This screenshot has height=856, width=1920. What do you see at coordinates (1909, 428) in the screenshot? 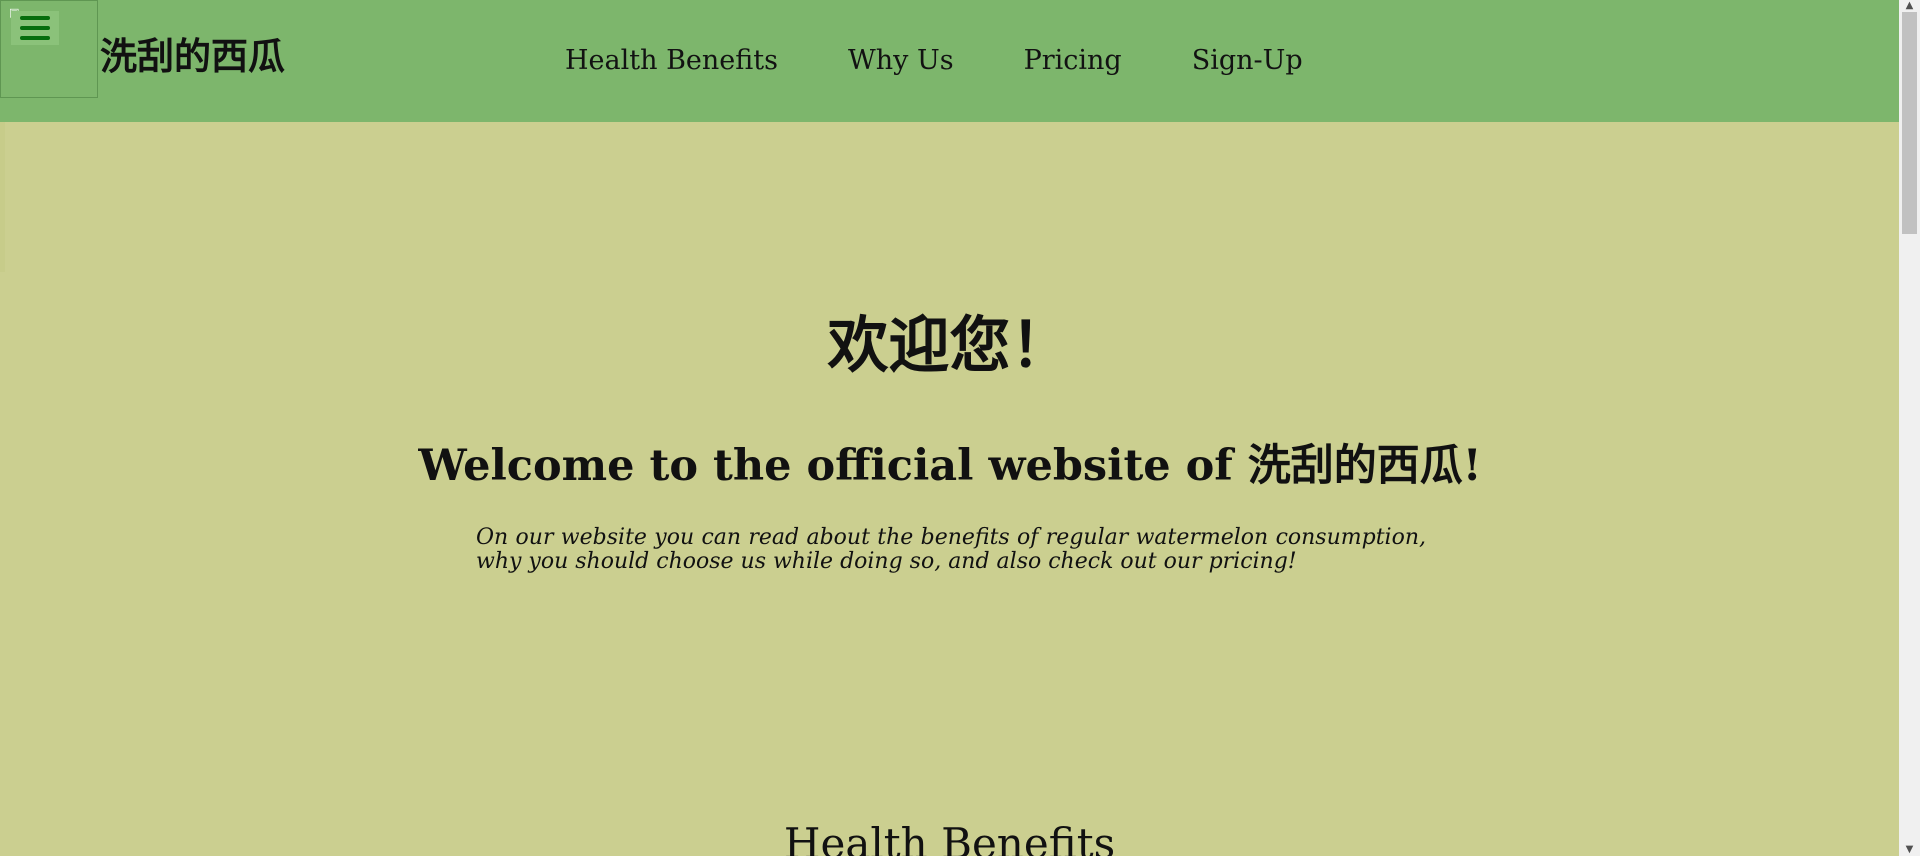
I see `page-scrollbar: ▲ ▼` at bounding box center [1909, 428].